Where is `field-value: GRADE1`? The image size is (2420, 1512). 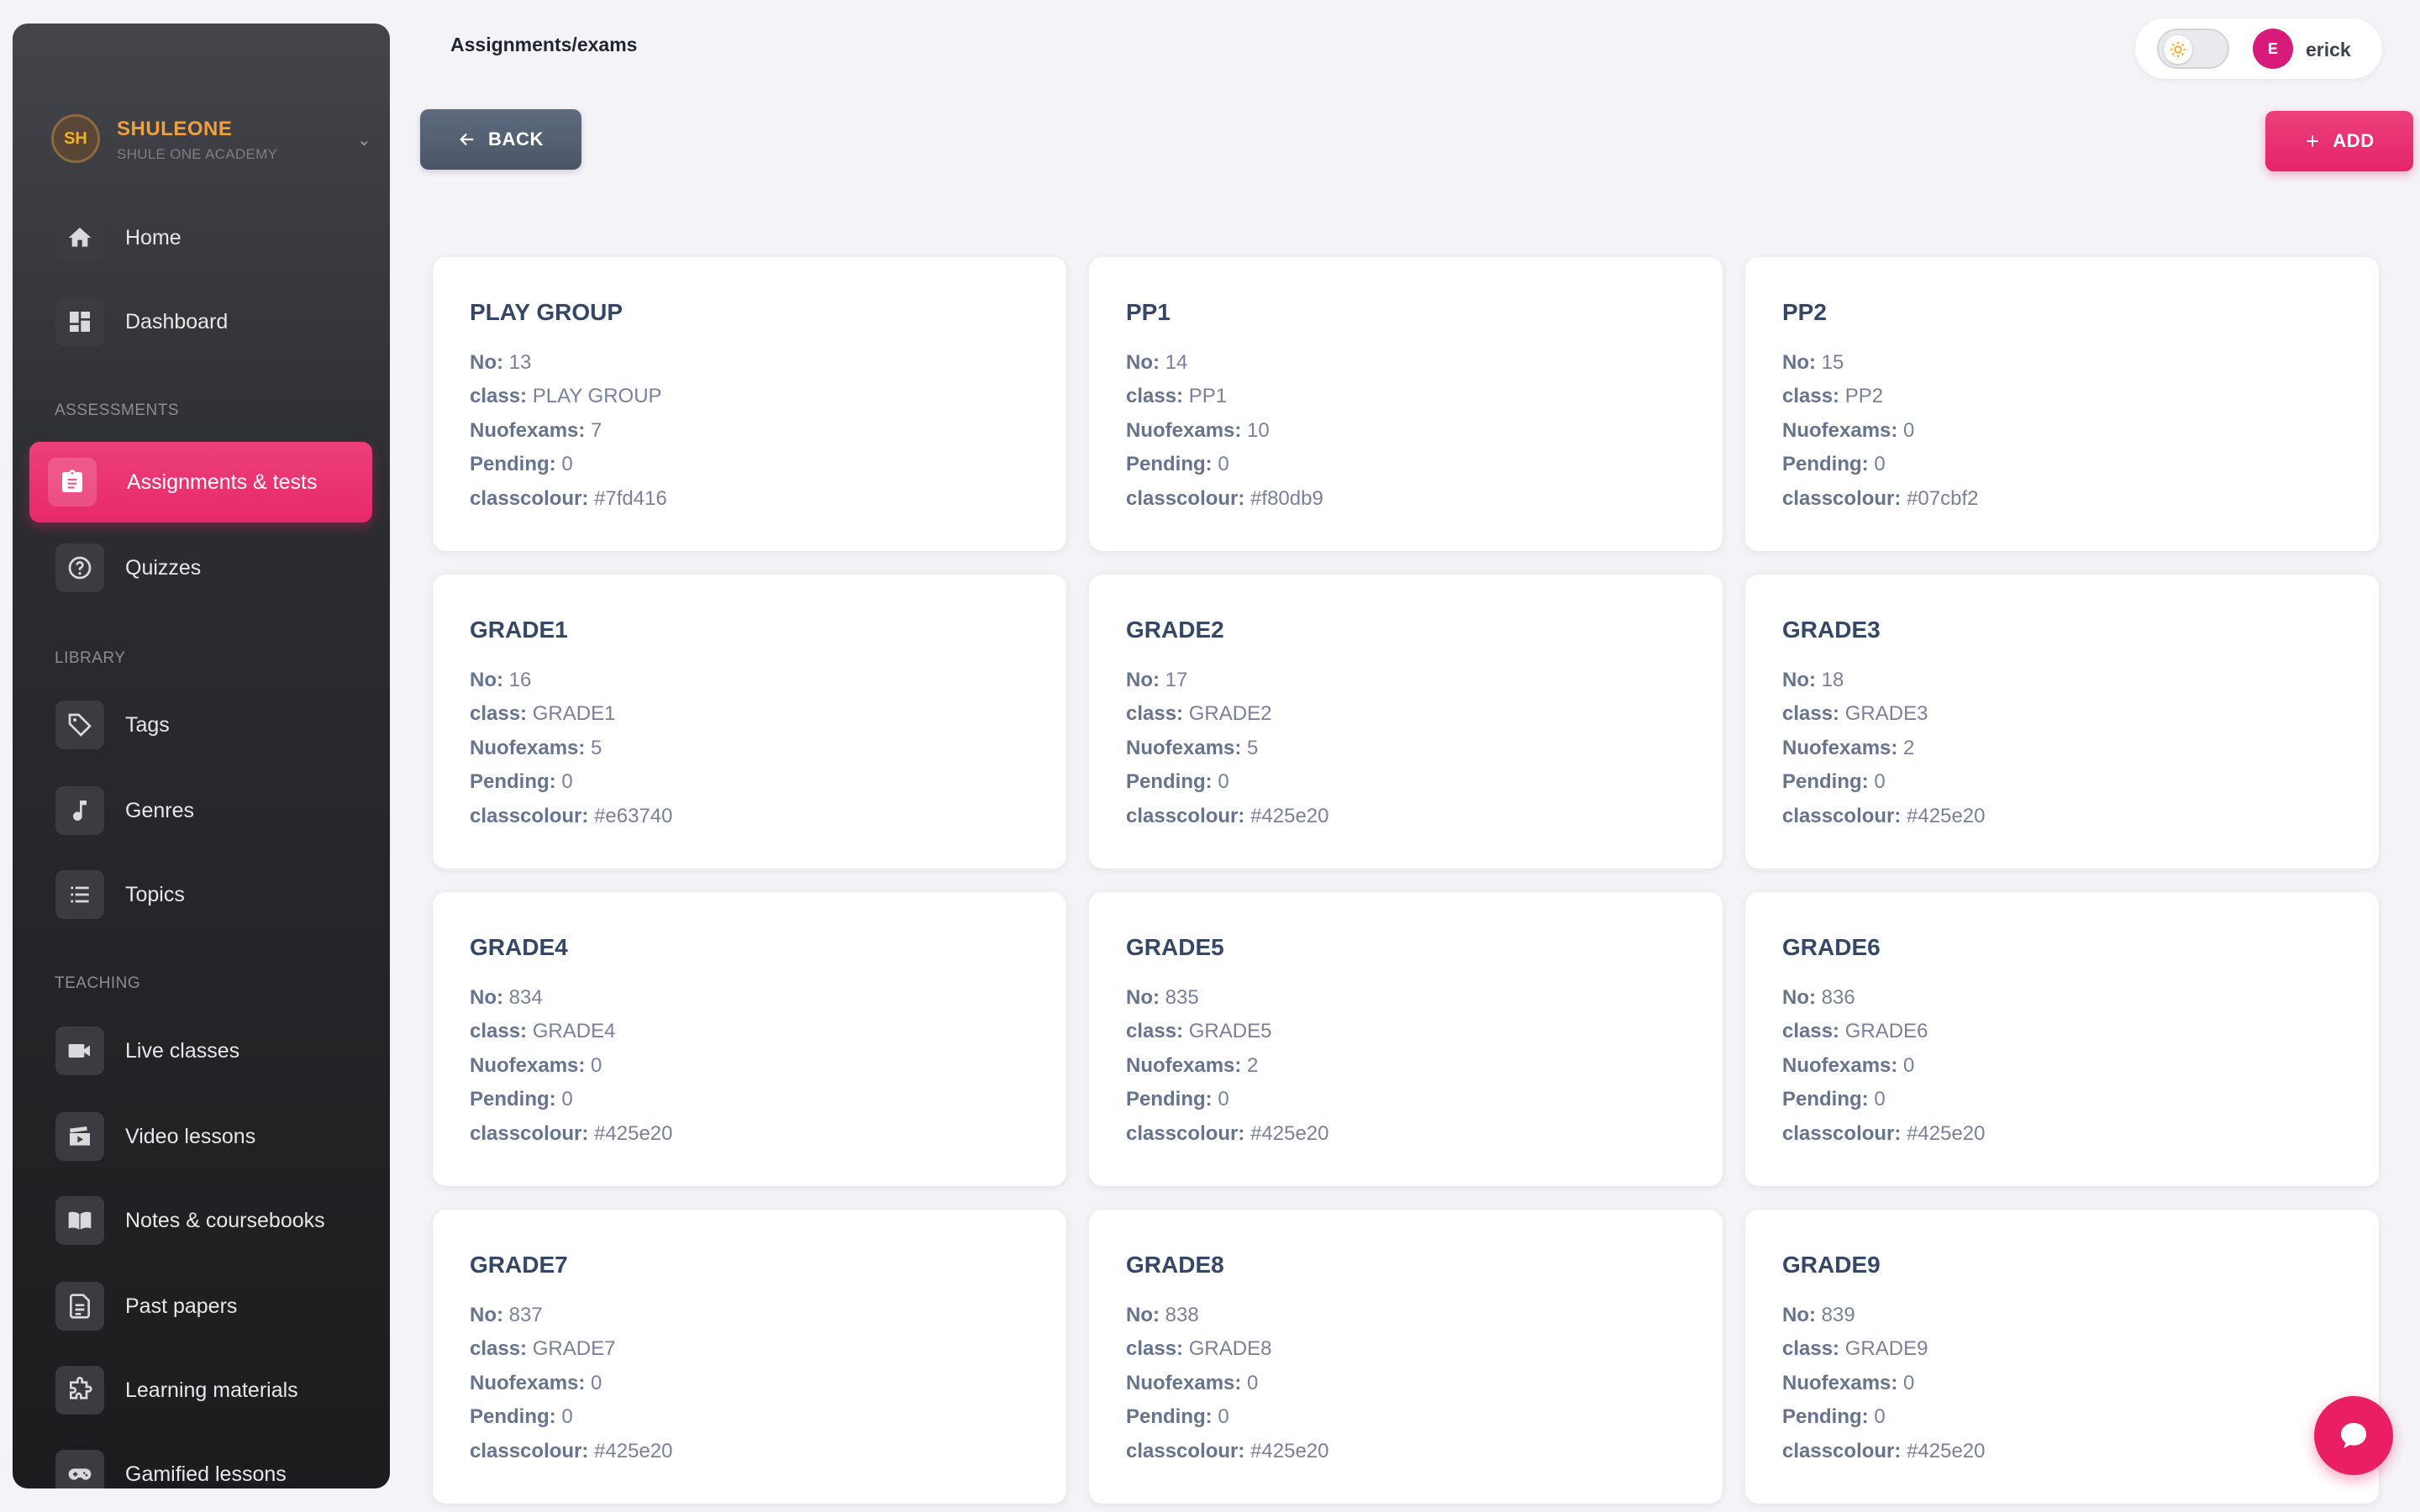 field-value: GRADE1 is located at coordinates (574, 713).